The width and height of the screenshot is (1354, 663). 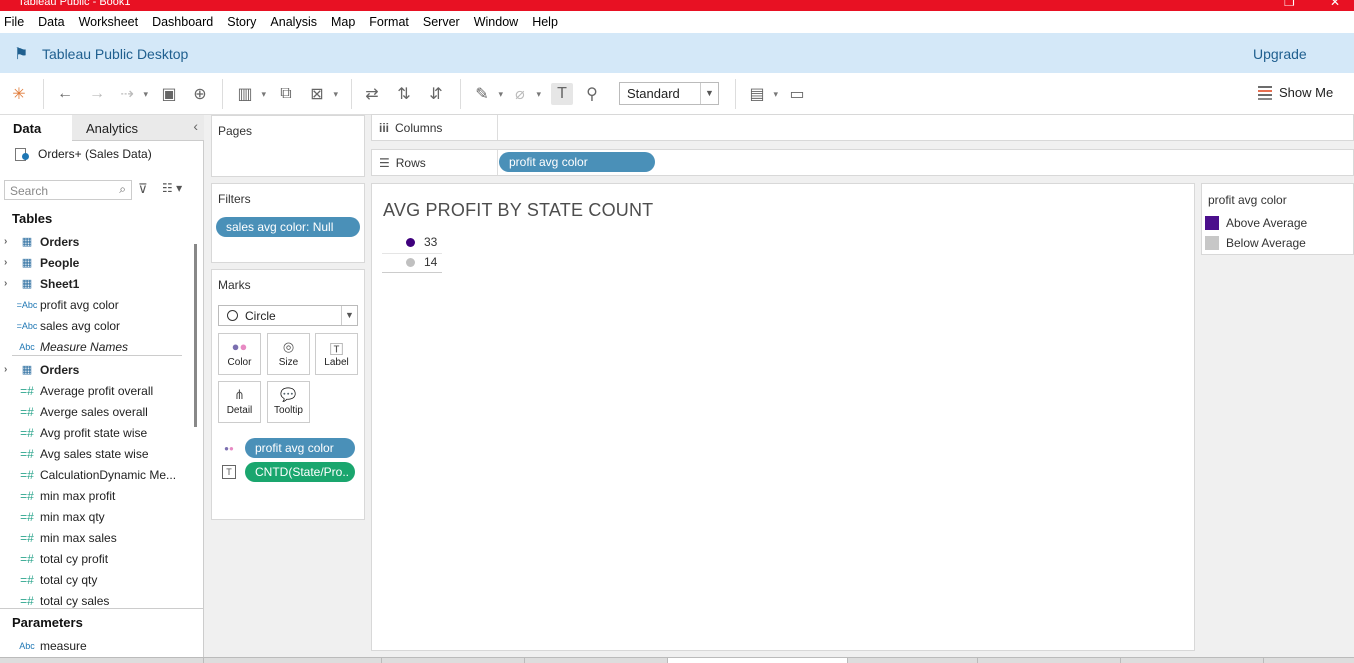 I want to click on menu-window: Window, so click(x=496, y=22).